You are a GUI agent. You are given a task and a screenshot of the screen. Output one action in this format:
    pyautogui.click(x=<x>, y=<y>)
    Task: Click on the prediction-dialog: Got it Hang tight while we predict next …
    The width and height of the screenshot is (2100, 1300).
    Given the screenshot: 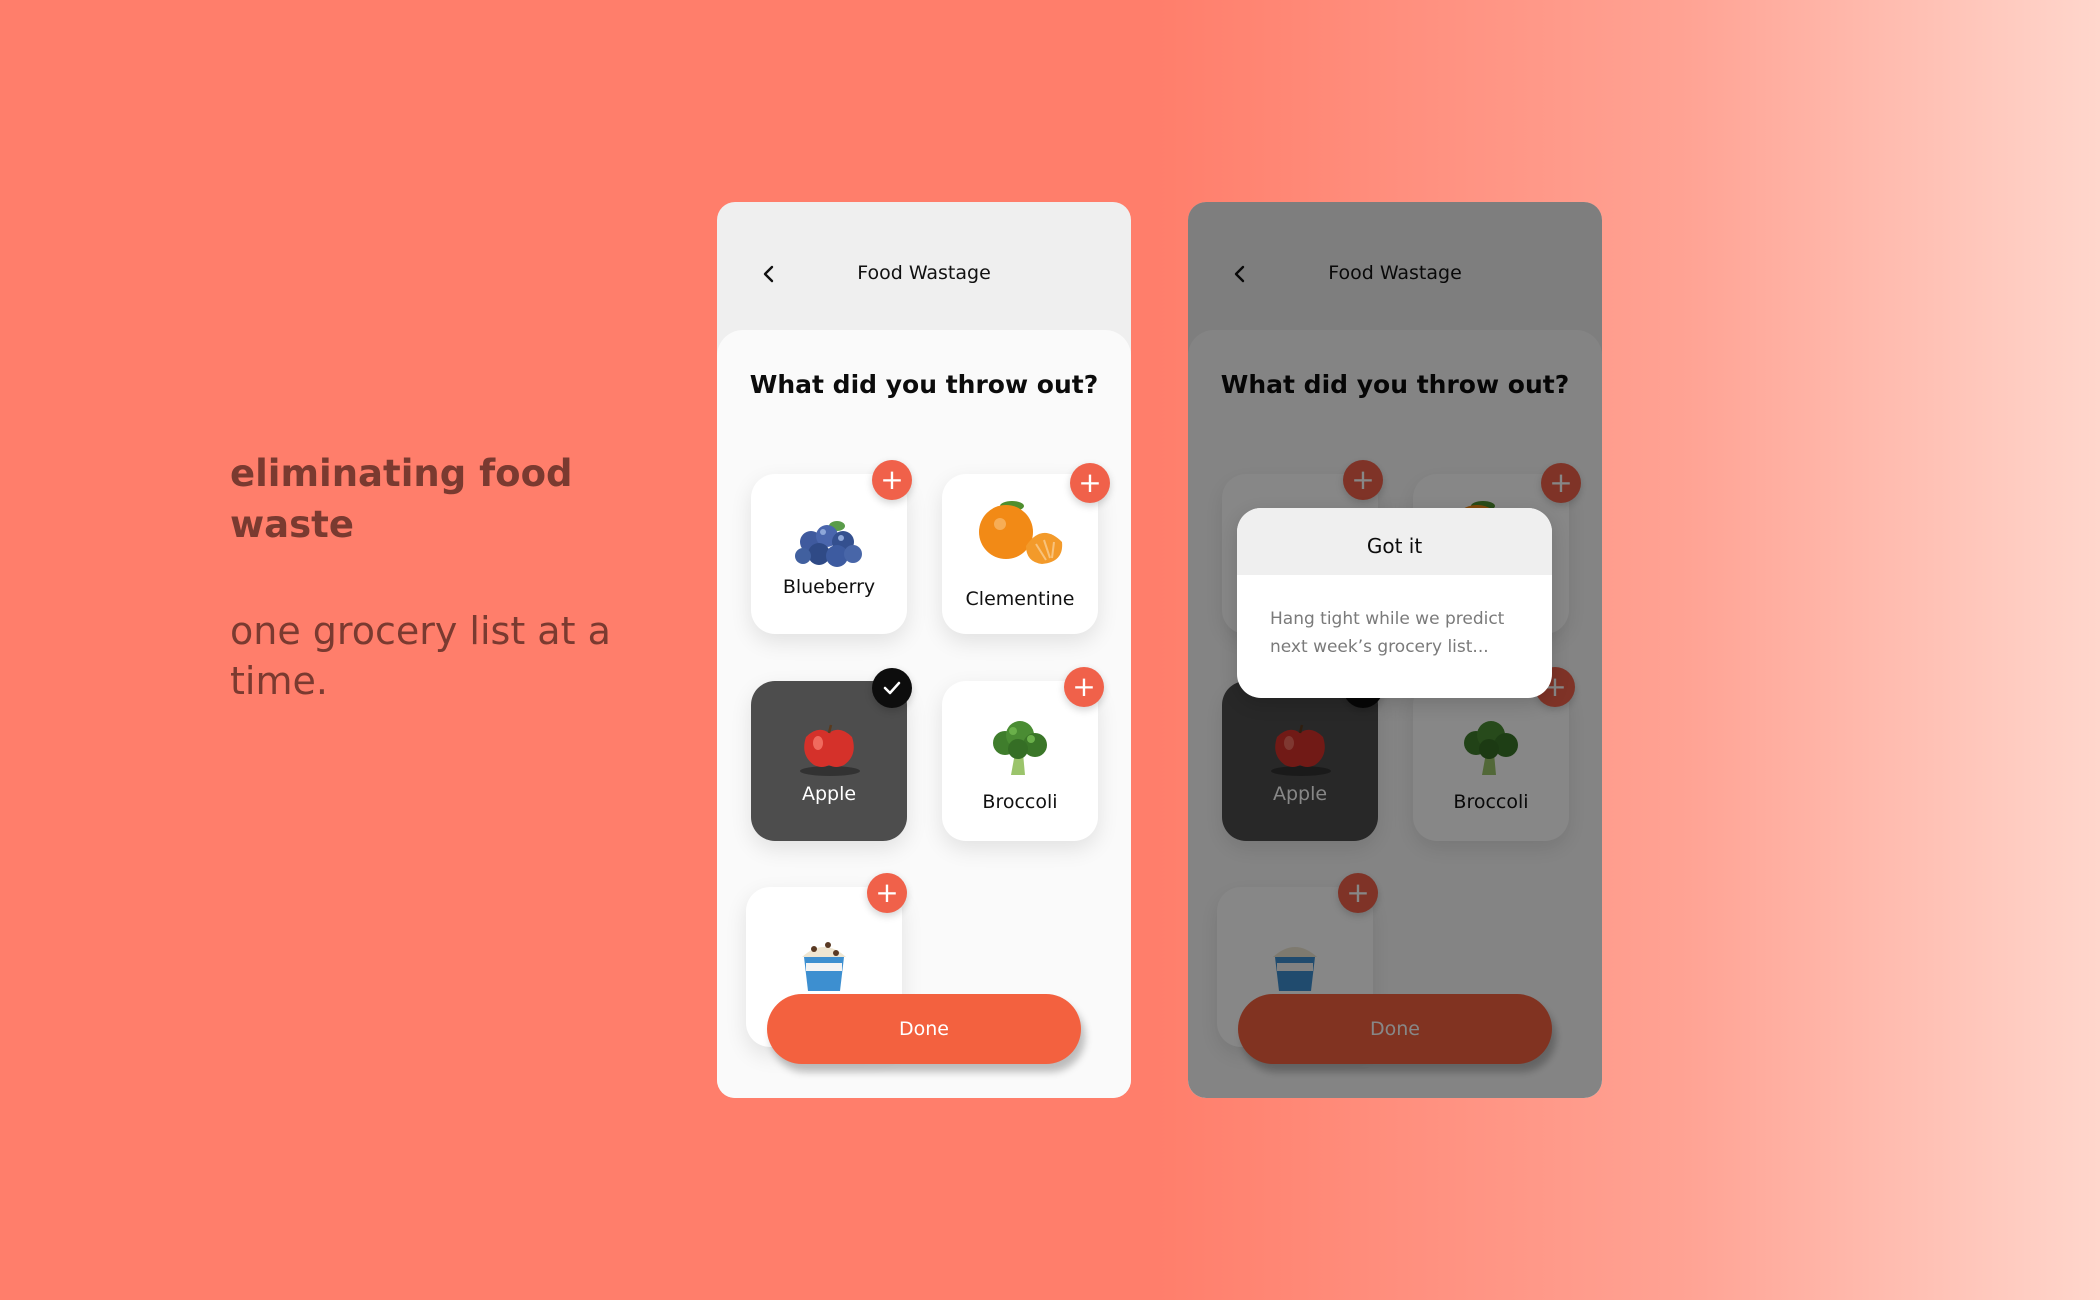 What is the action you would take?
    pyautogui.click(x=1394, y=603)
    